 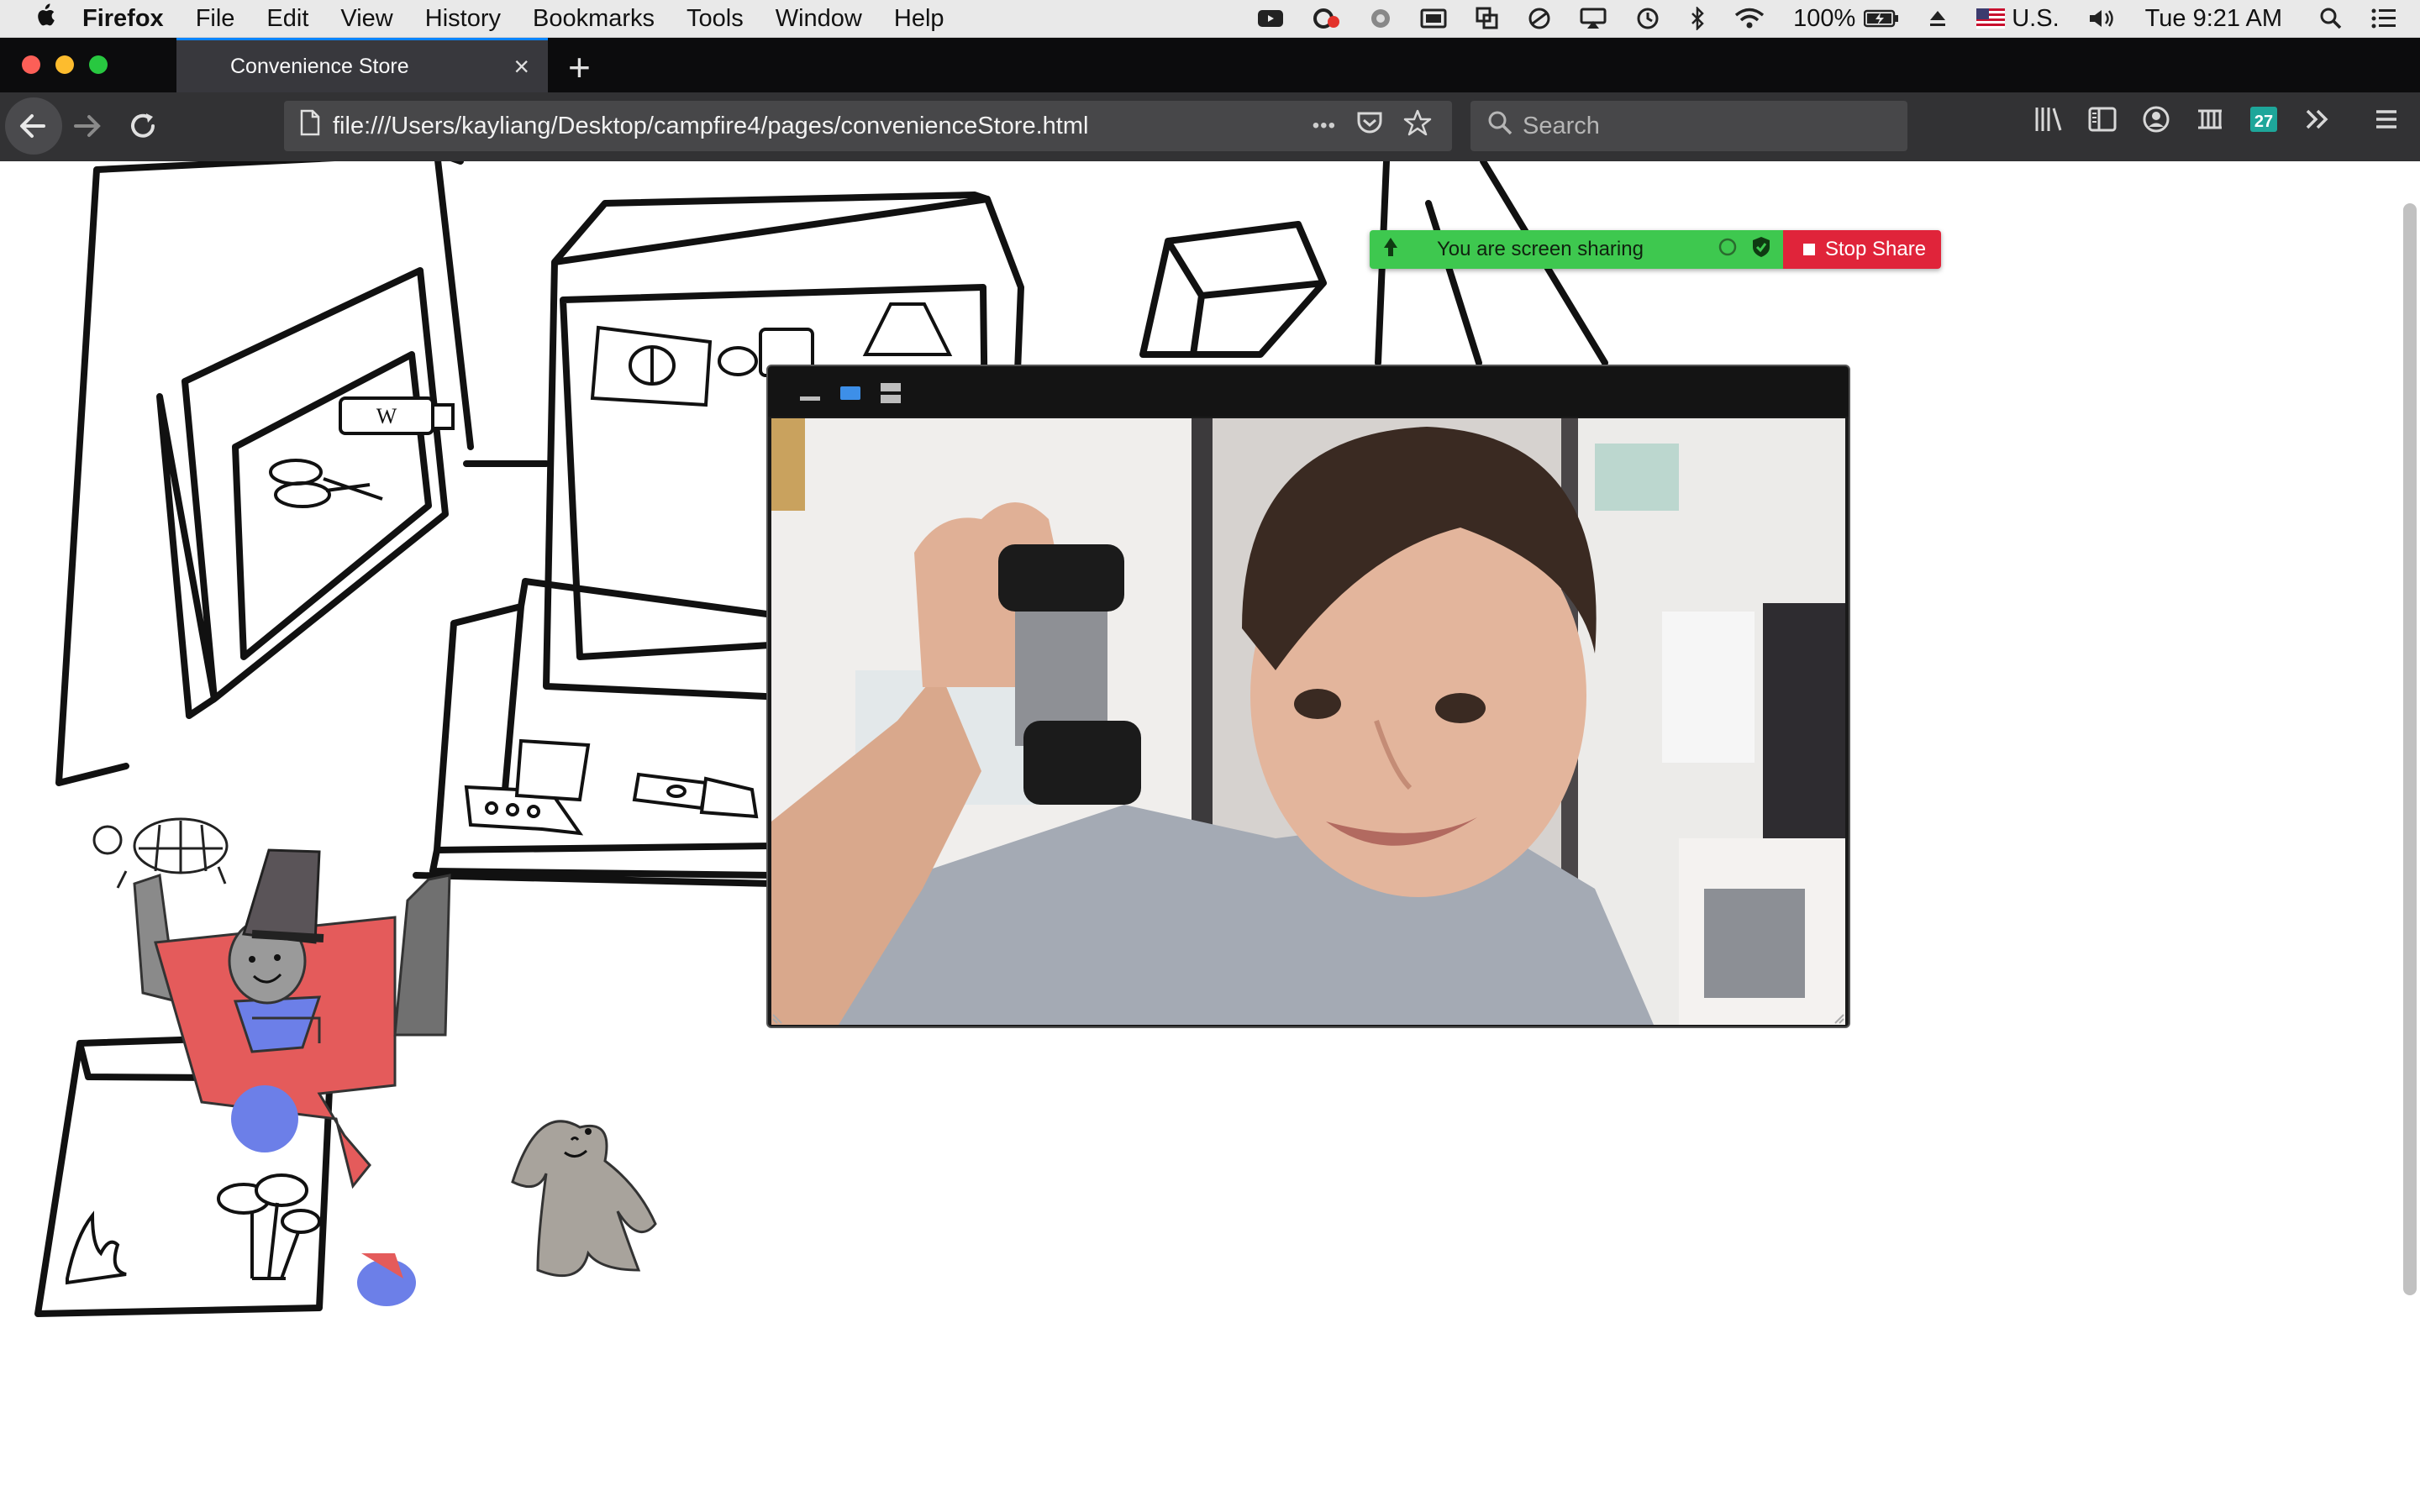 What do you see at coordinates (319, 66) in the screenshot?
I see `tab-title: Convenience Store` at bounding box center [319, 66].